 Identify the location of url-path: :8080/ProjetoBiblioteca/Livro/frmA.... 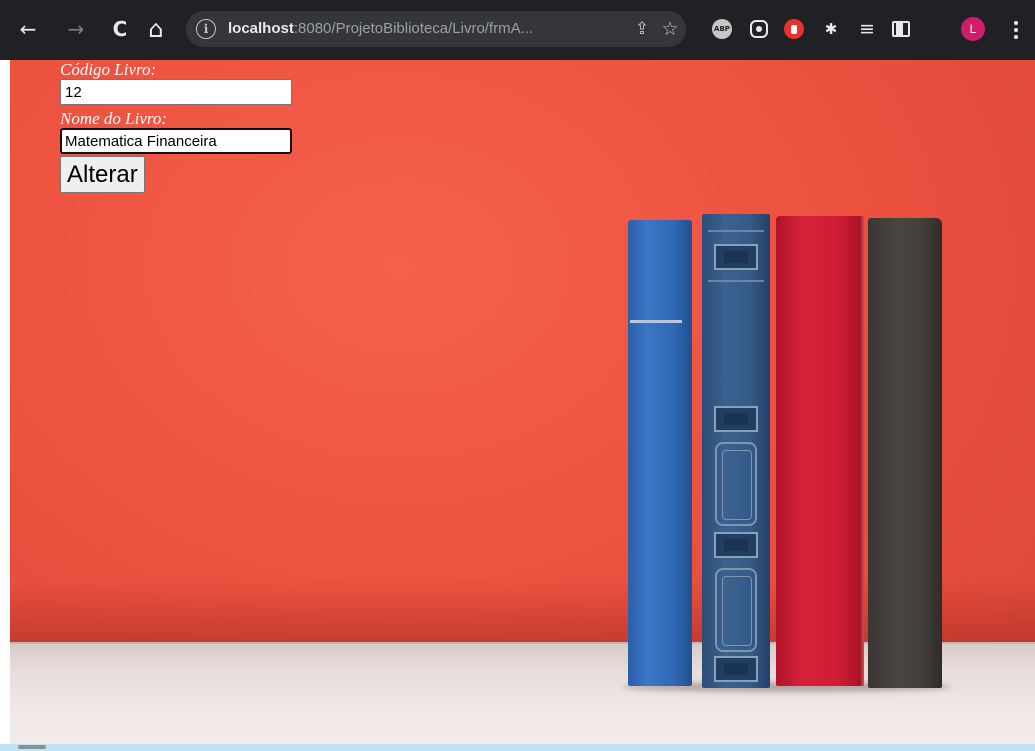
(413, 28).